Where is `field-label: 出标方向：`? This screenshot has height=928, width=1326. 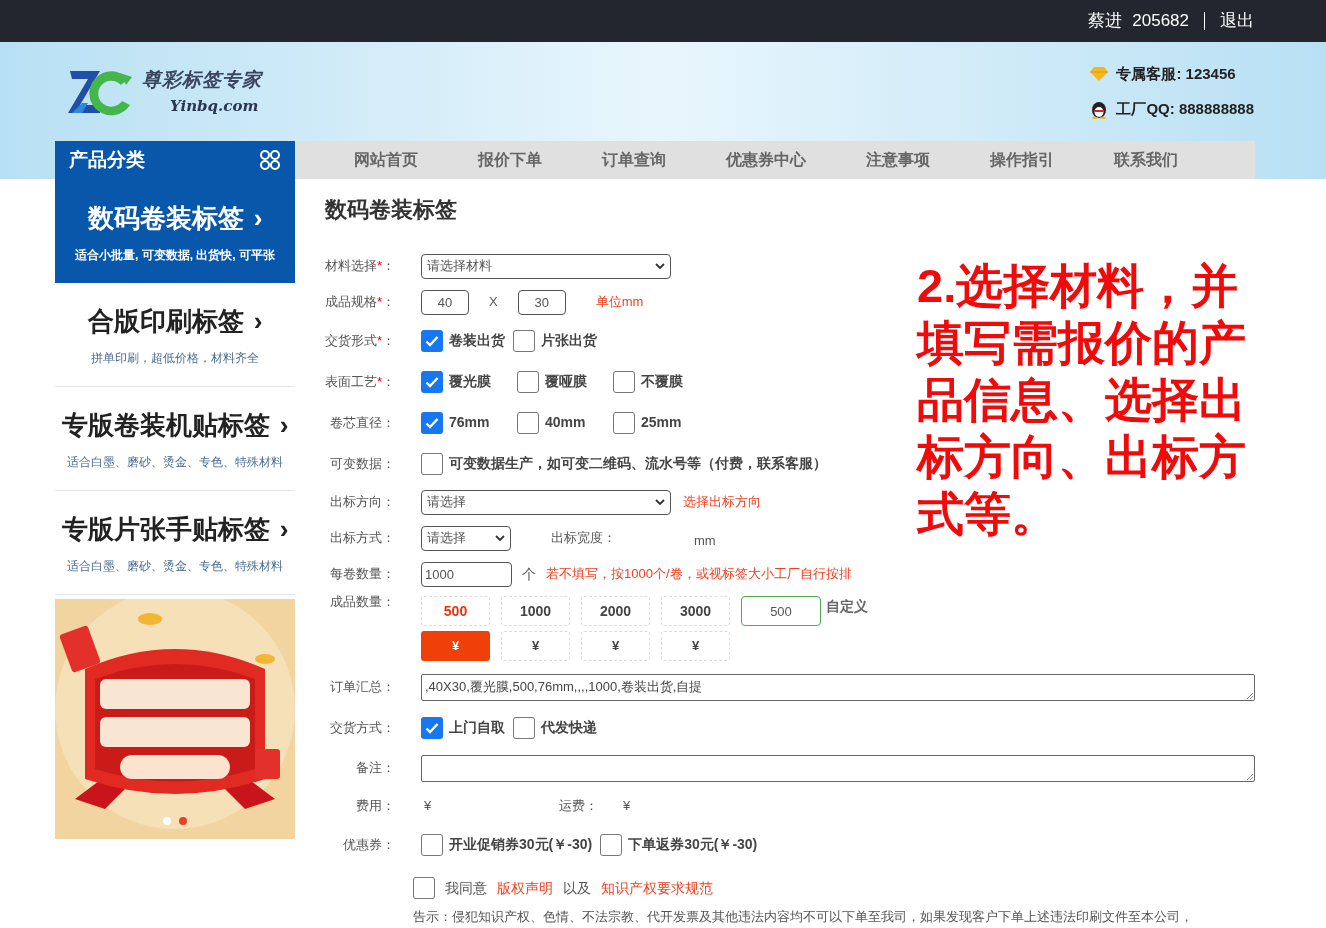 field-label: 出标方向： is located at coordinates (362, 502).